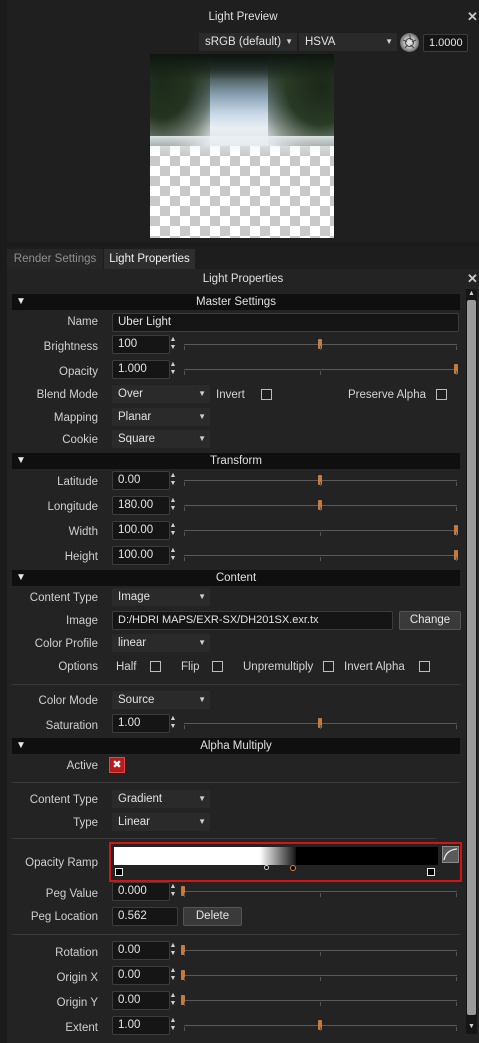  I want to click on scrollbar-down-arrow: ▼, so click(471, 1027).